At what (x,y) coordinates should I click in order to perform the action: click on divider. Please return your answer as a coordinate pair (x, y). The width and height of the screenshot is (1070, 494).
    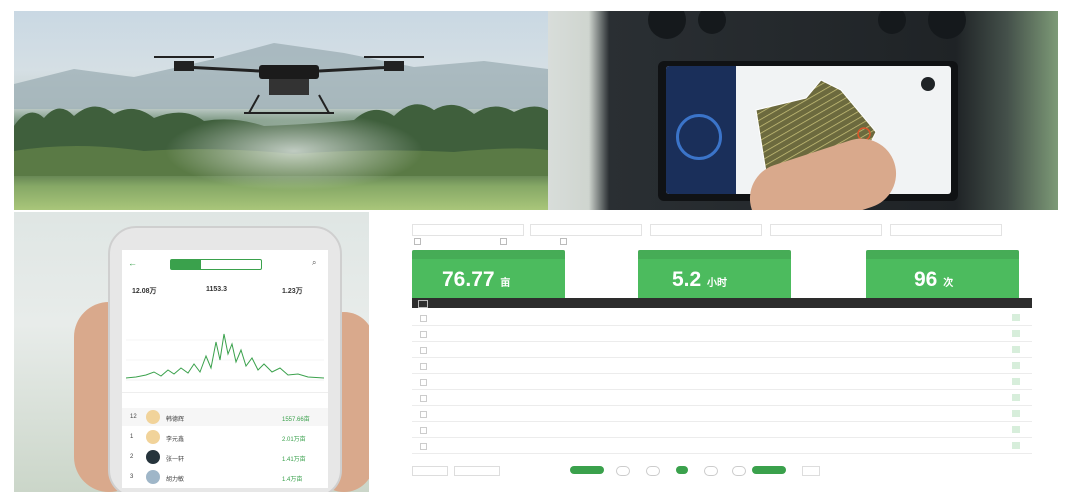
    Looking at the image, I should click on (225, 392).